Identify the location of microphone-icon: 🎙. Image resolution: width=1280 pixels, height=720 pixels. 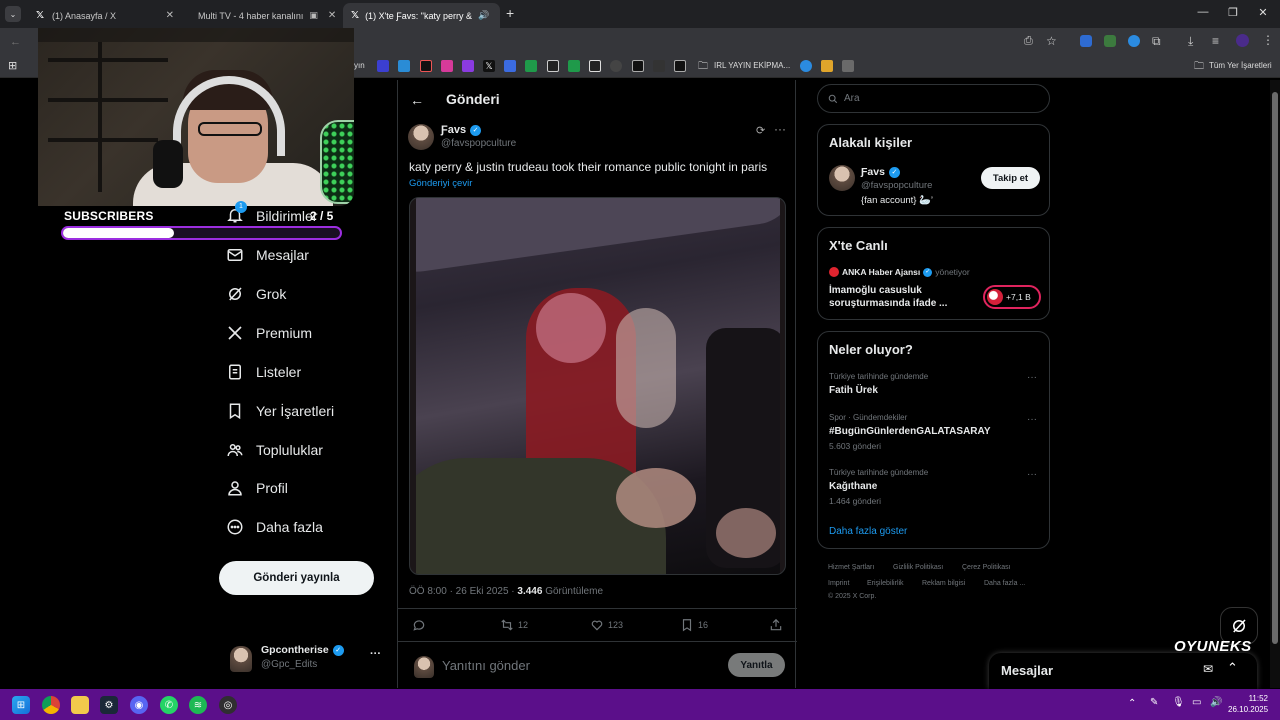
(1178, 702).